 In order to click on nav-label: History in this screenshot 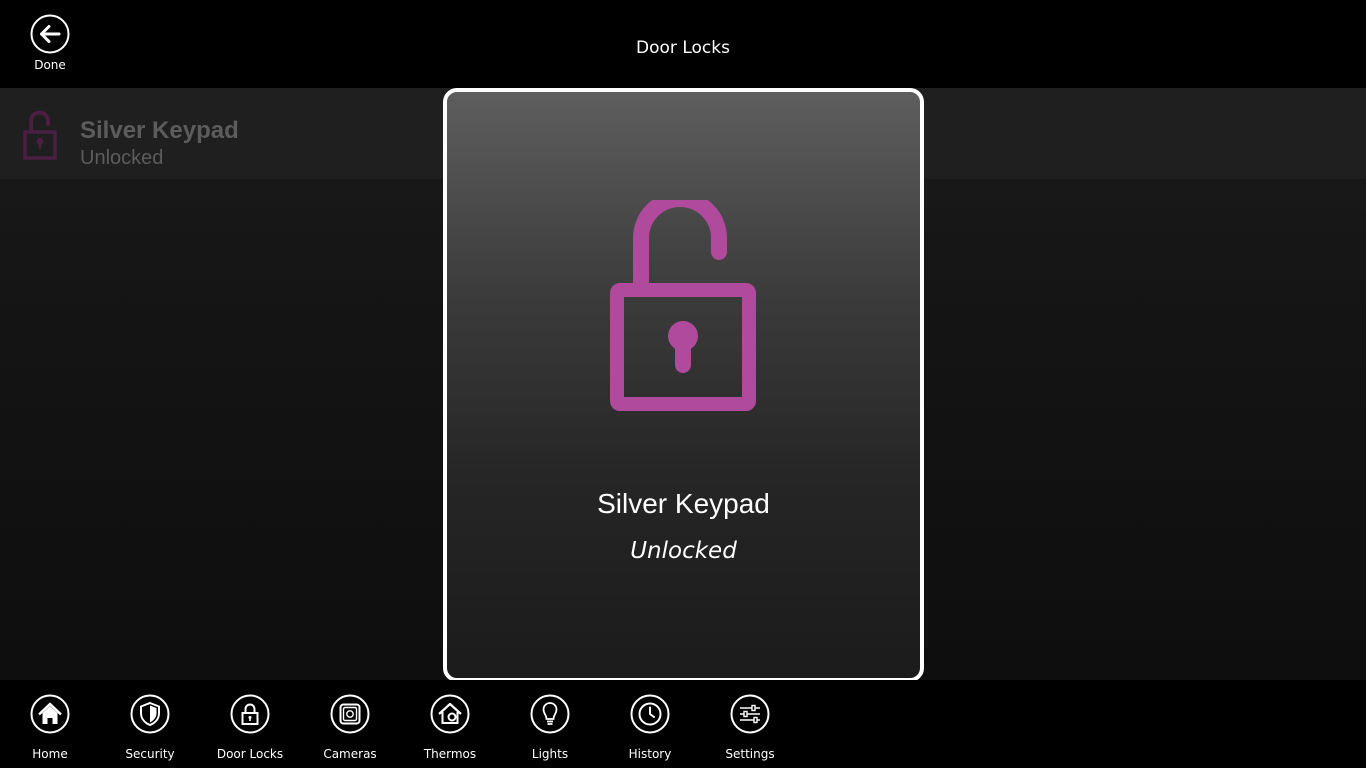, I will do `click(650, 754)`.